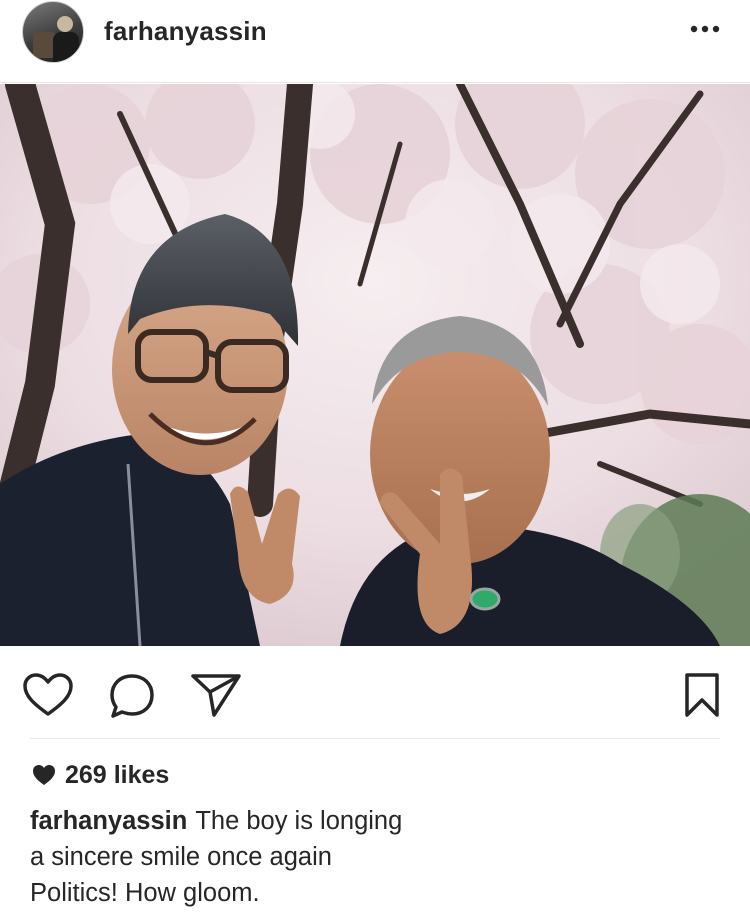 The width and height of the screenshot is (750, 913). What do you see at coordinates (108, 821) in the screenshot?
I see `caption-username: farhanyassin` at bounding box center [108, 821].